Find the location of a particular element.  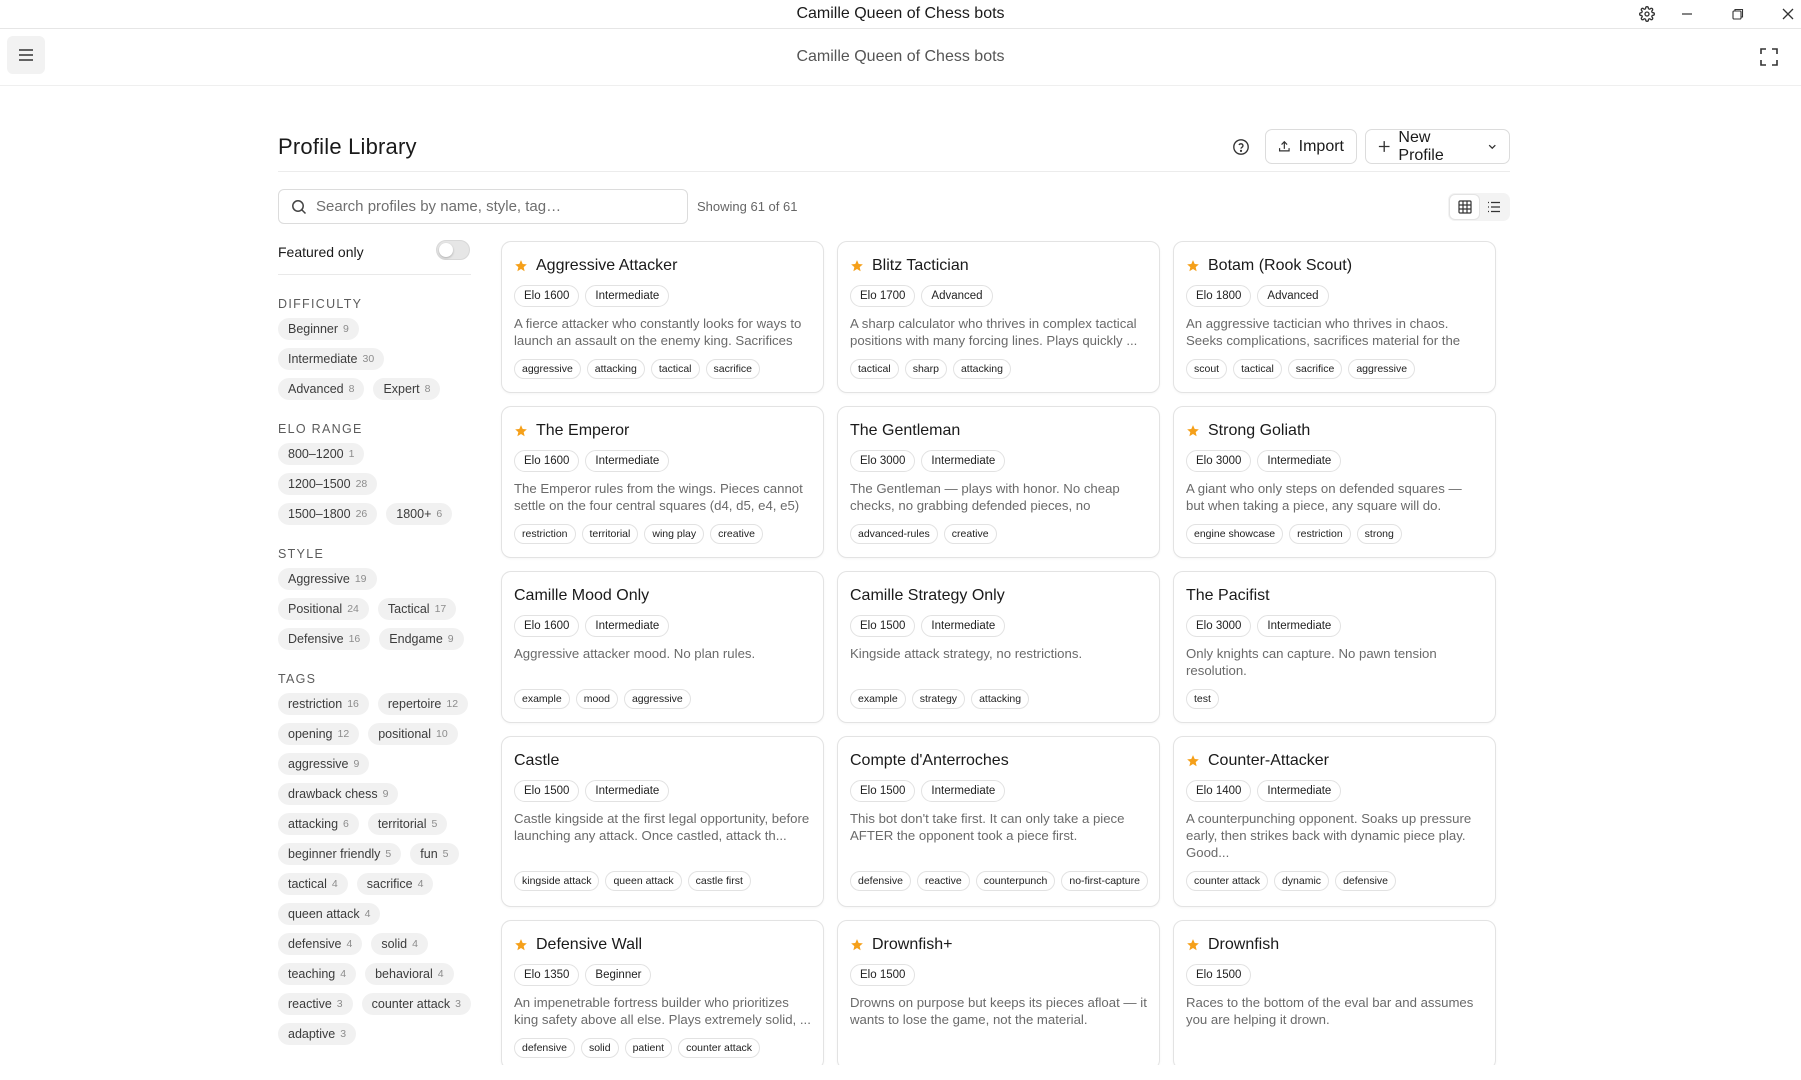

profile-tag: wing play is located at coordinates (674, 534).